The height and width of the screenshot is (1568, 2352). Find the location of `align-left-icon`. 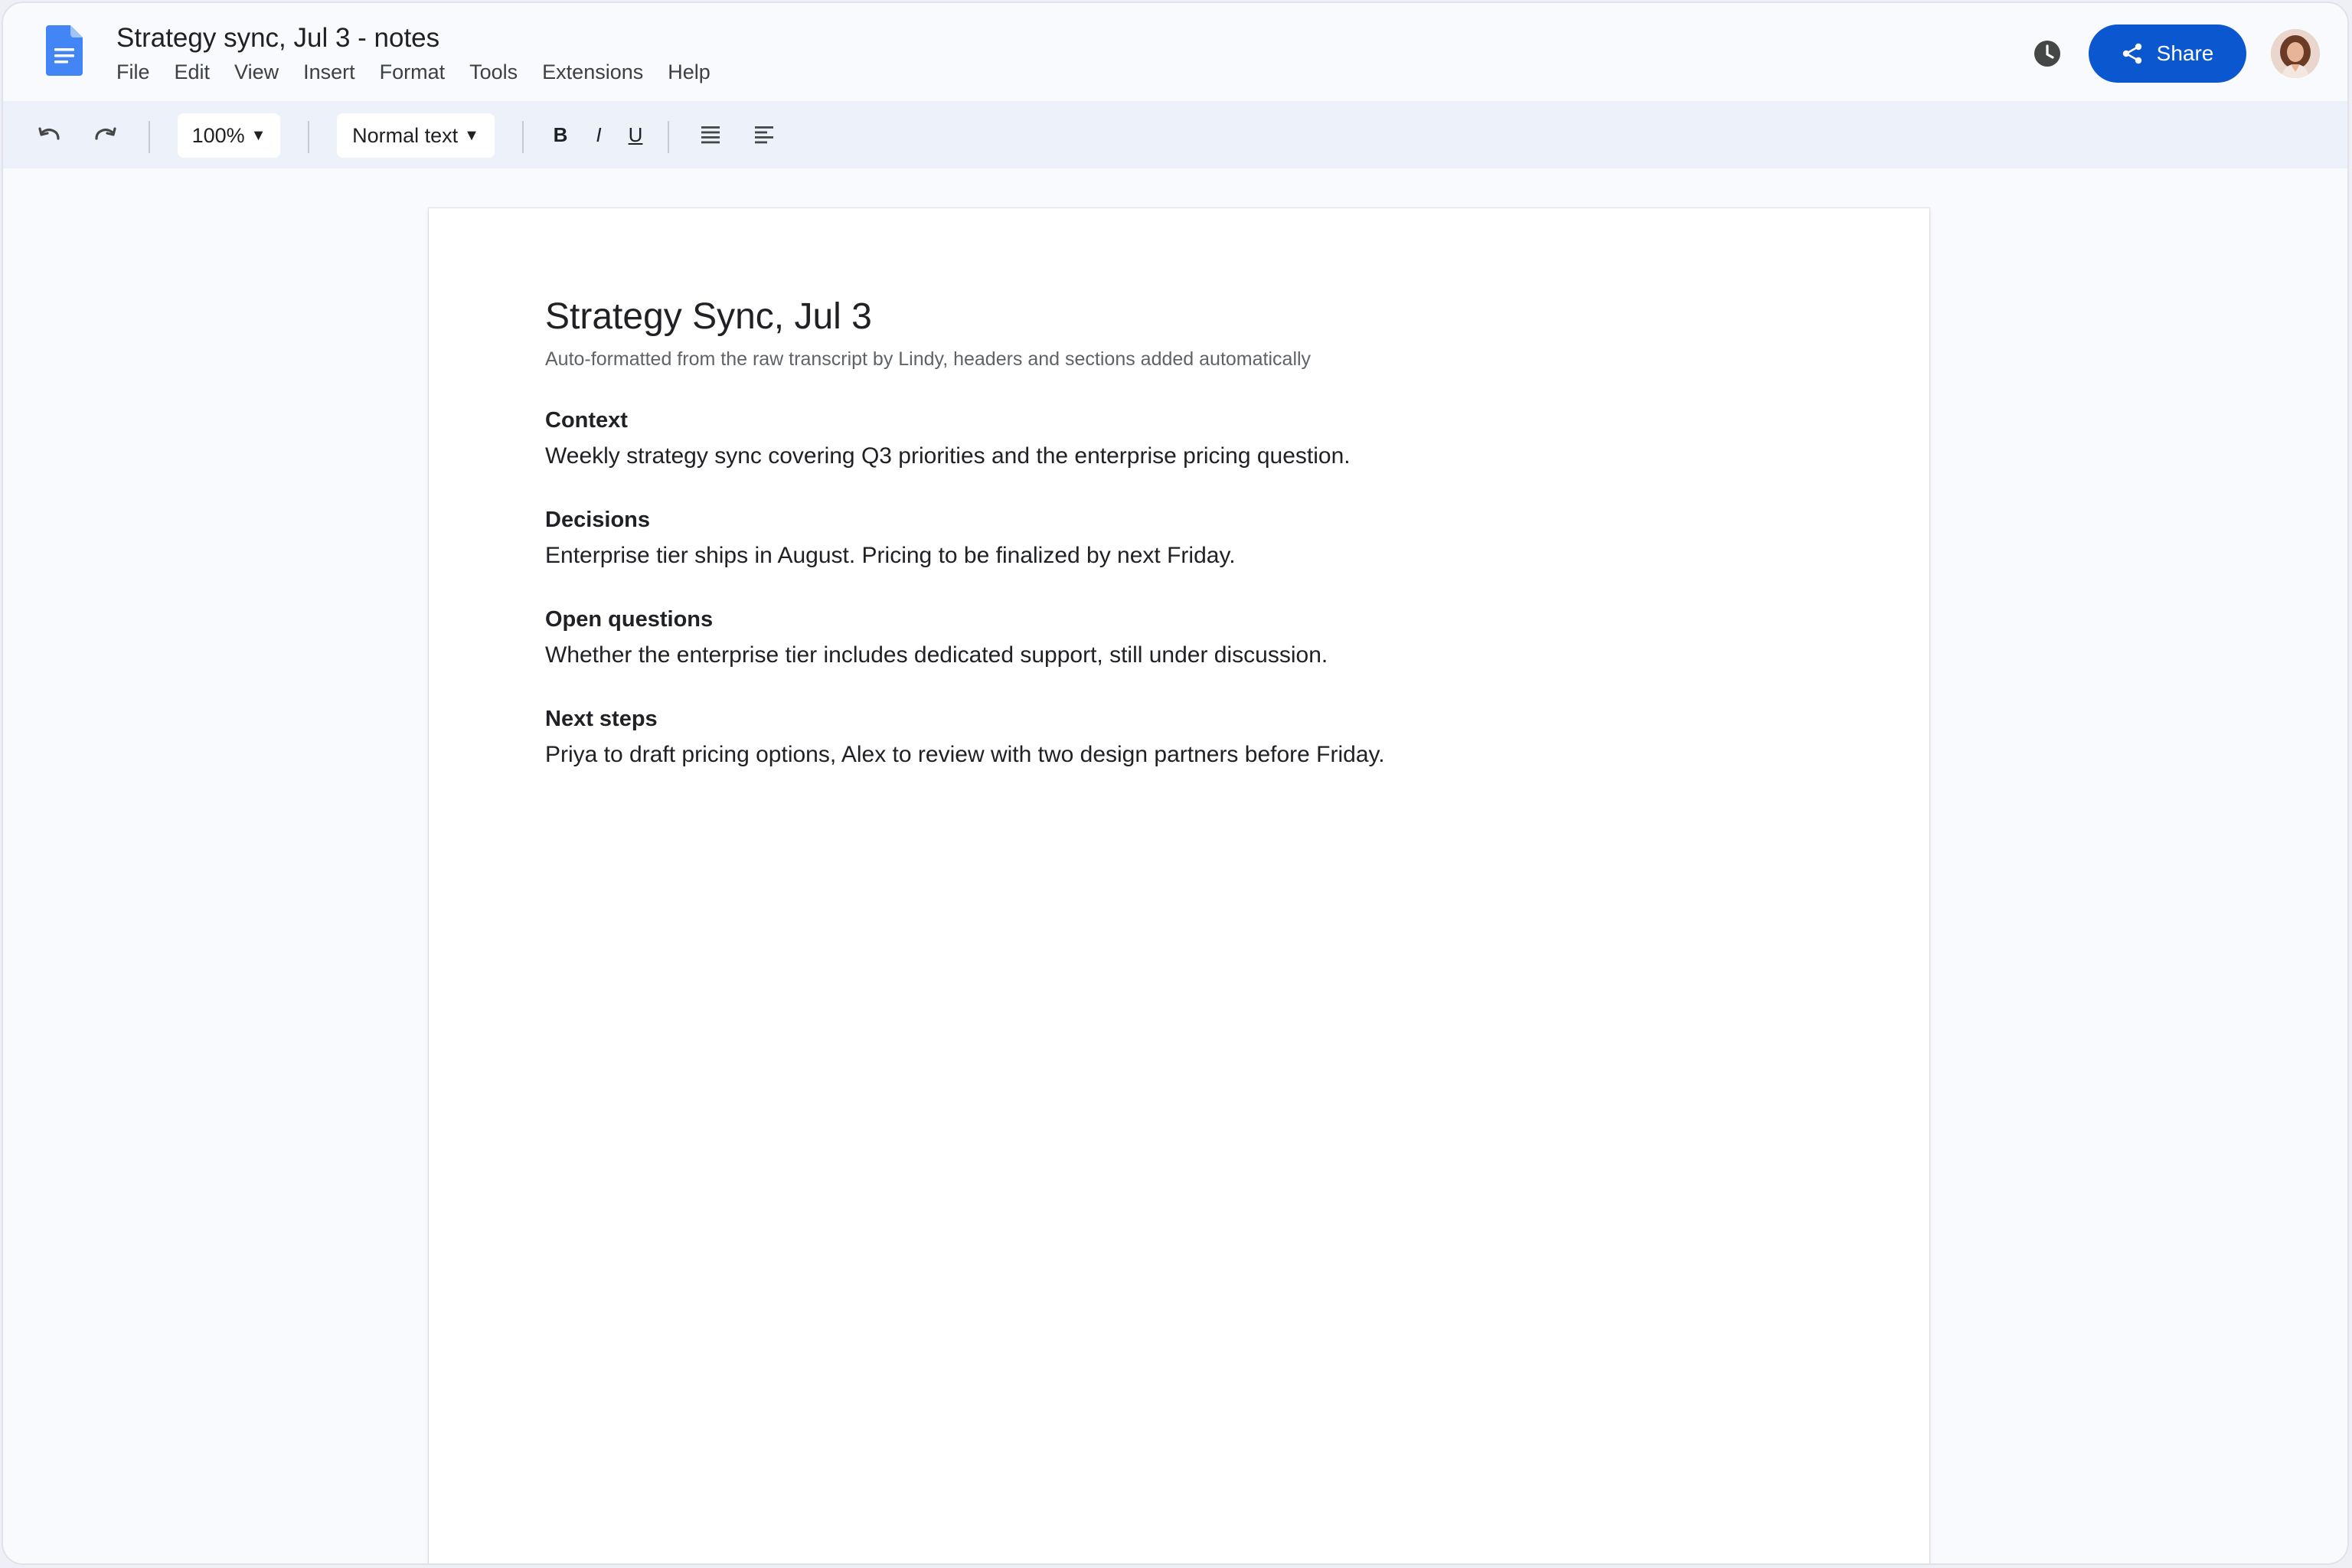

align-left-icon is located at coordinates (764, 135).